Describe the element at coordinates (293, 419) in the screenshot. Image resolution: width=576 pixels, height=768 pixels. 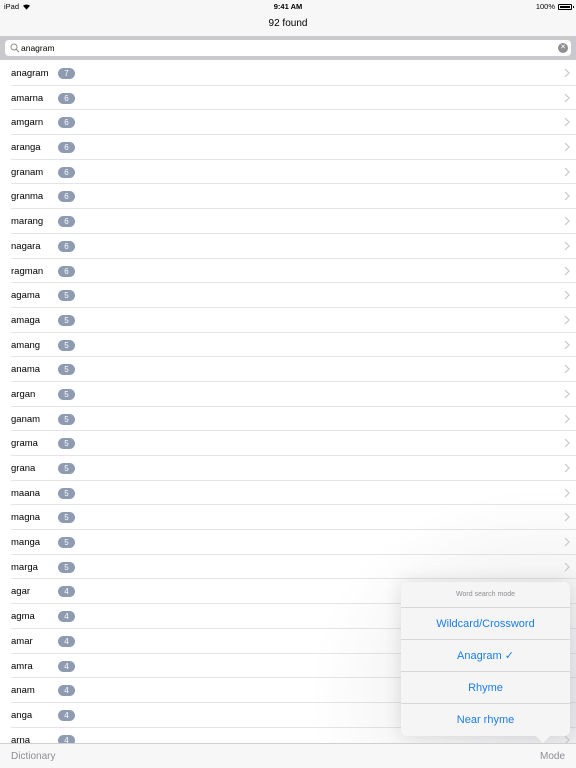
I see `result-row: ganam 5` at that location.